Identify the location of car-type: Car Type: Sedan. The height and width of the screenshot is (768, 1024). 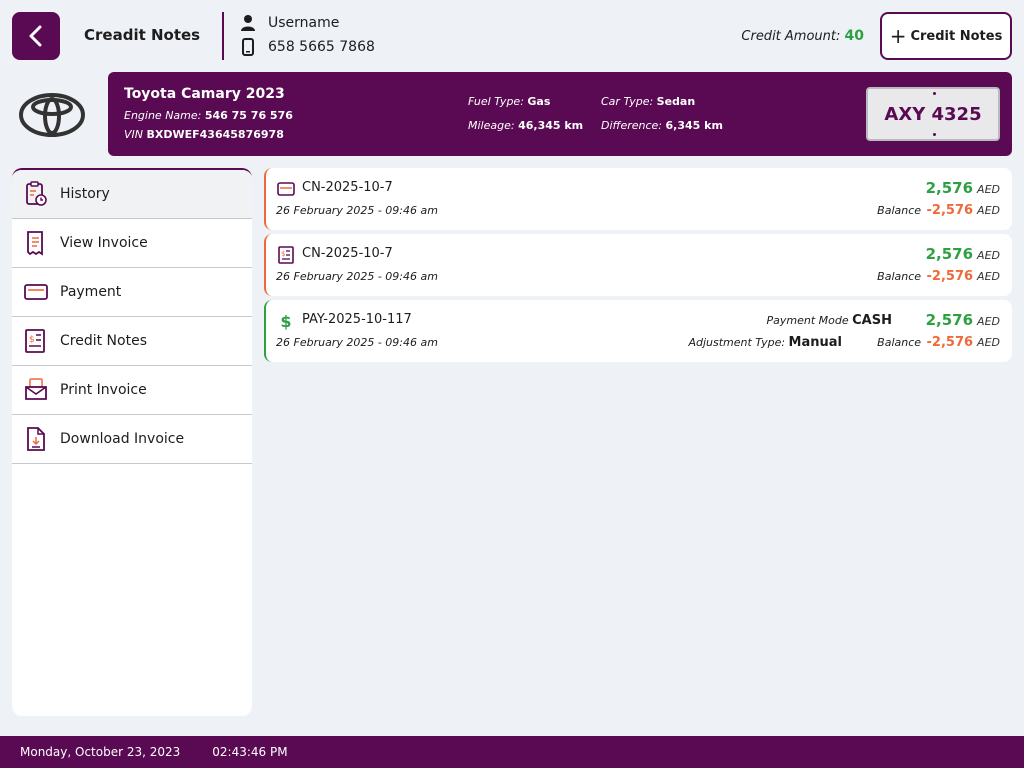
(648, 101).